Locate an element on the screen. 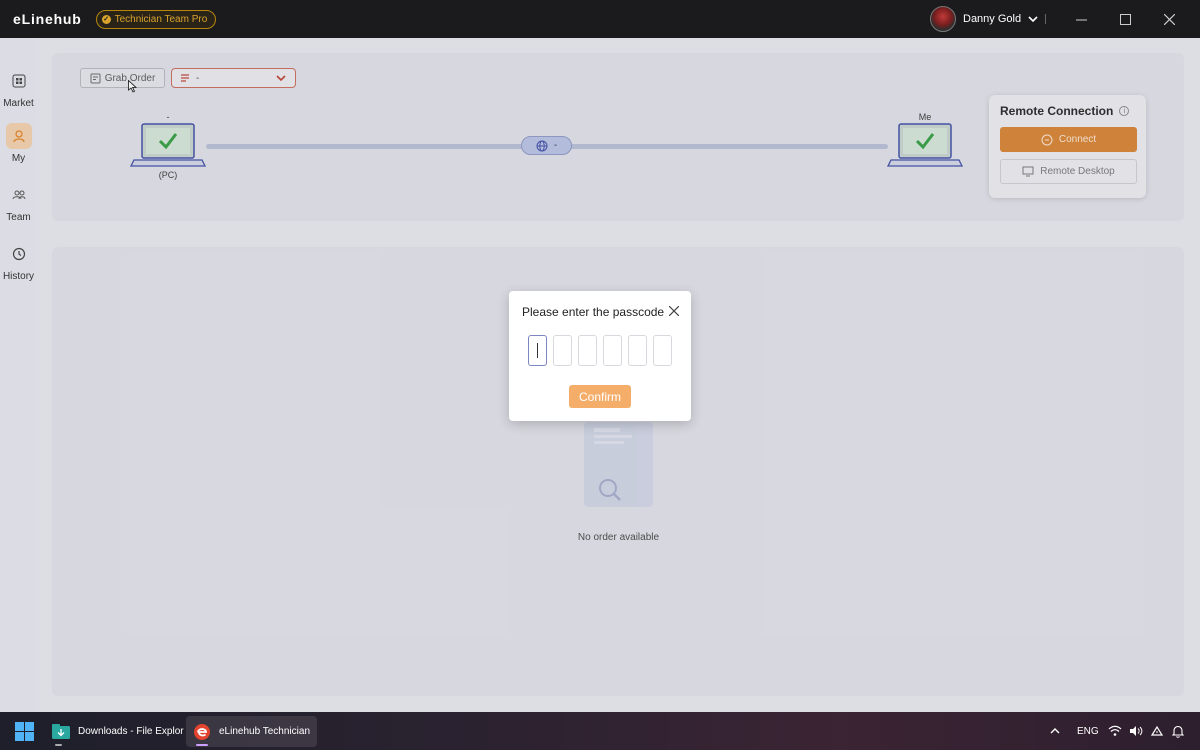  maximize-button is located at coordinates (1125, 19).